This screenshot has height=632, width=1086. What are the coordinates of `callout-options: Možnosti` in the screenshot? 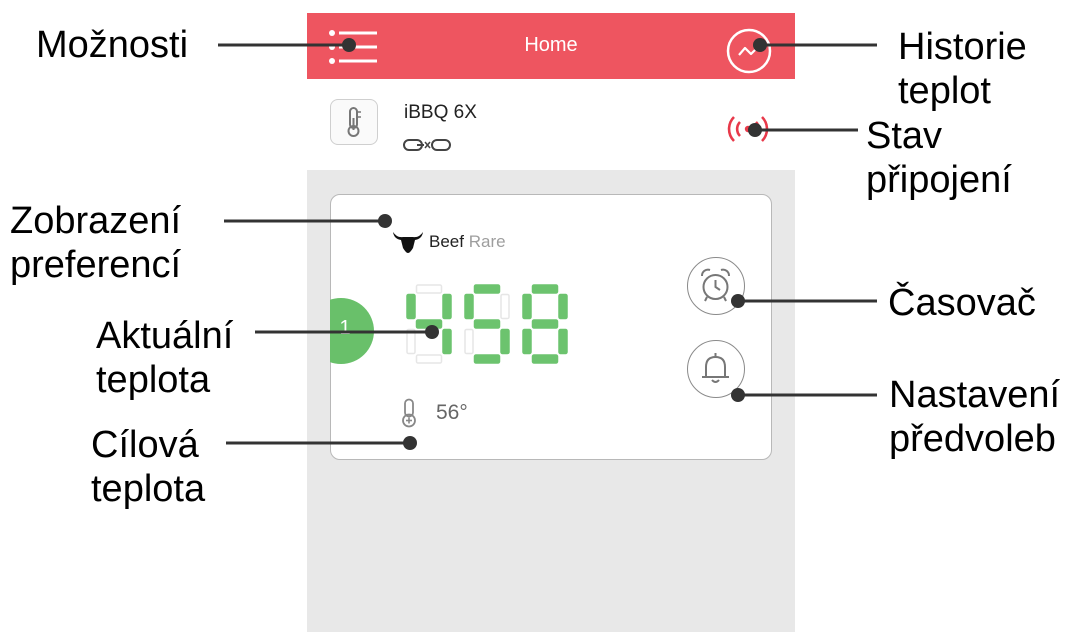 It's located at (112, 45).